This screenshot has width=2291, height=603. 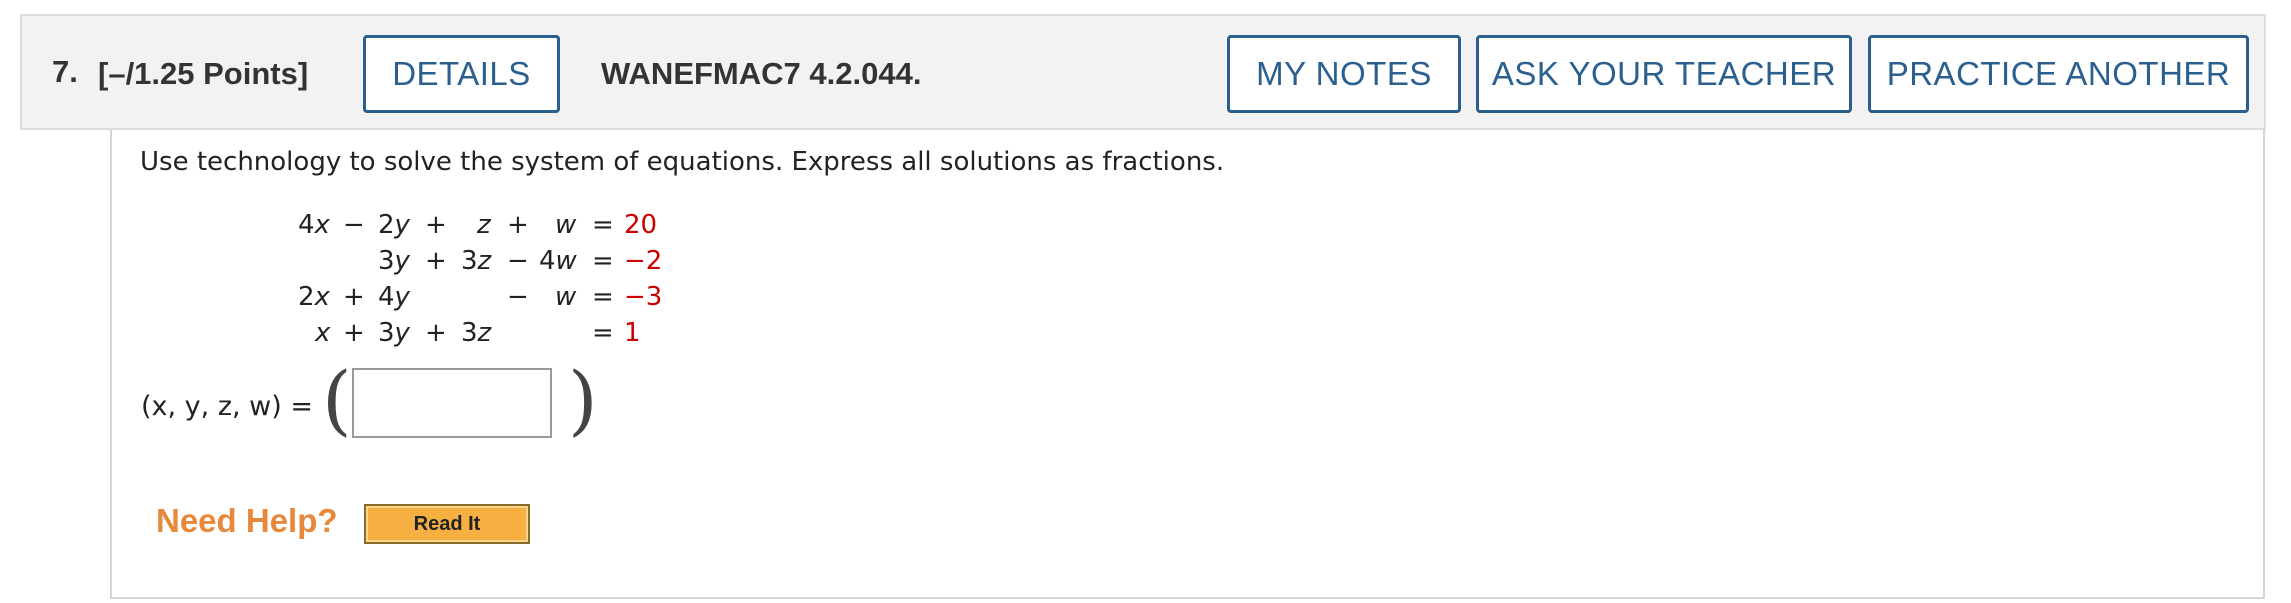 I want to click on eq1-term-2y: 2y, so click(x=394, y=225).